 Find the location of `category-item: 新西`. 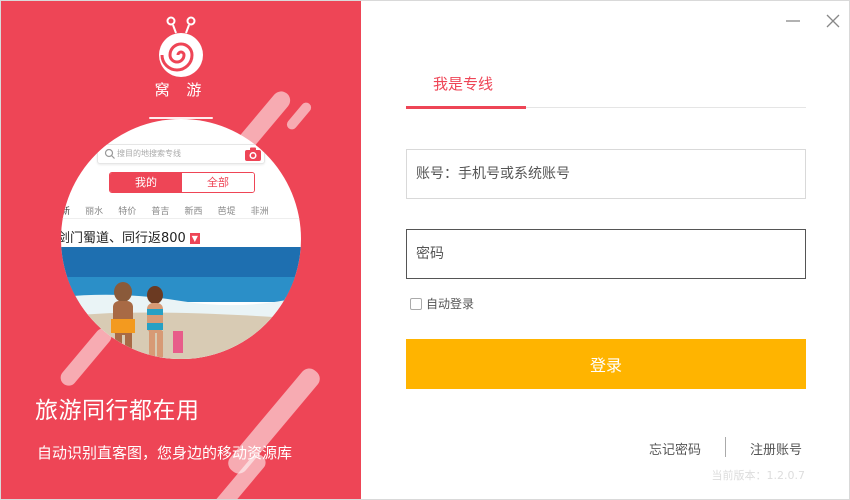

category-item: 新西 is located at coordinates (193, 212).